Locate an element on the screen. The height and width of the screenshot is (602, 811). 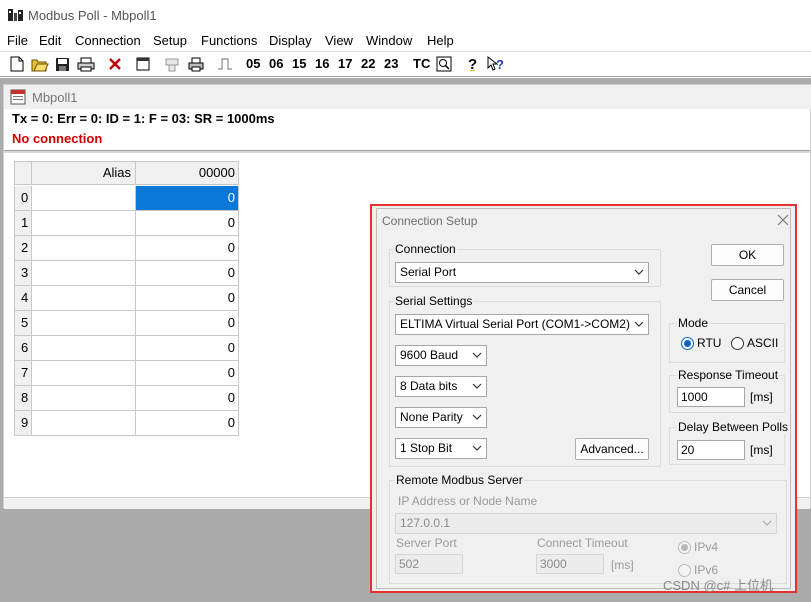
new-icon is located at coordinates (17, 64).